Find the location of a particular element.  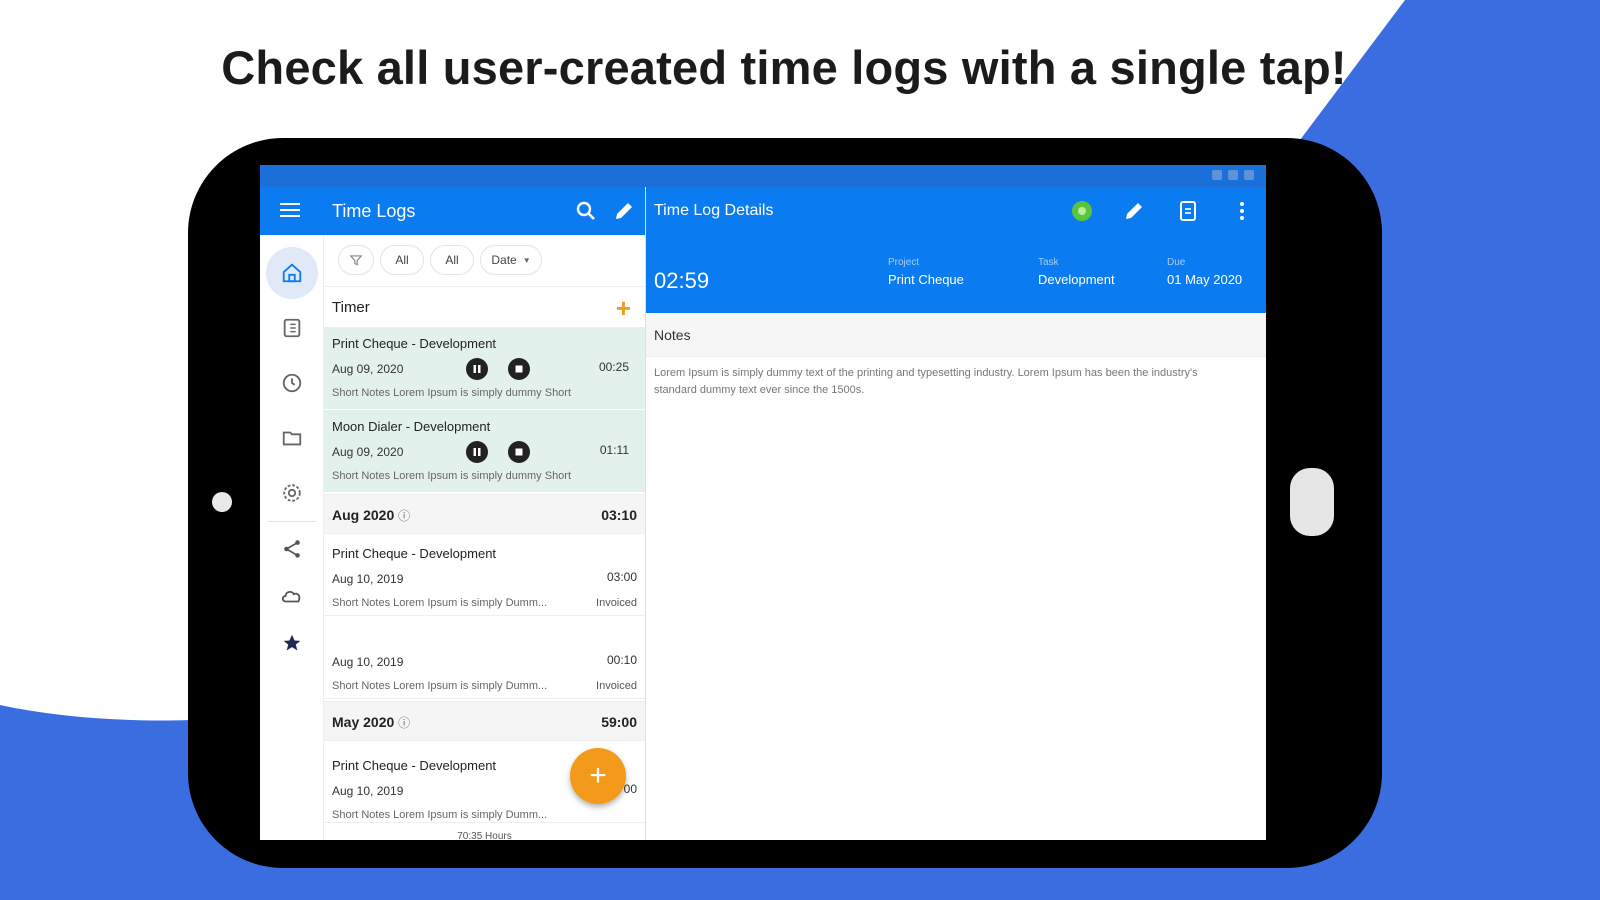

signal-icon is located at coordinates (1217, 175).